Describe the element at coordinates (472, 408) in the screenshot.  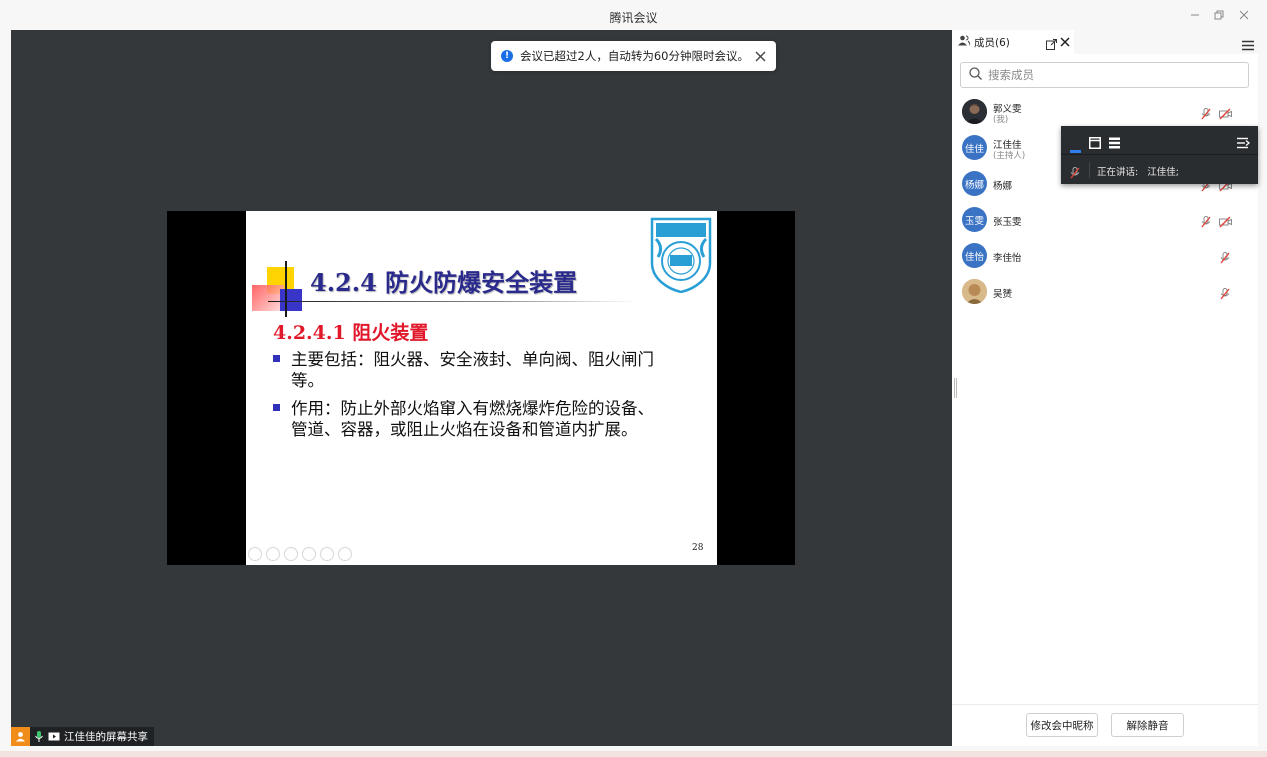
I see `bullet-line: 作用：防止外部火焰窜入有燃烧爆炸危险的设备、` at that location.